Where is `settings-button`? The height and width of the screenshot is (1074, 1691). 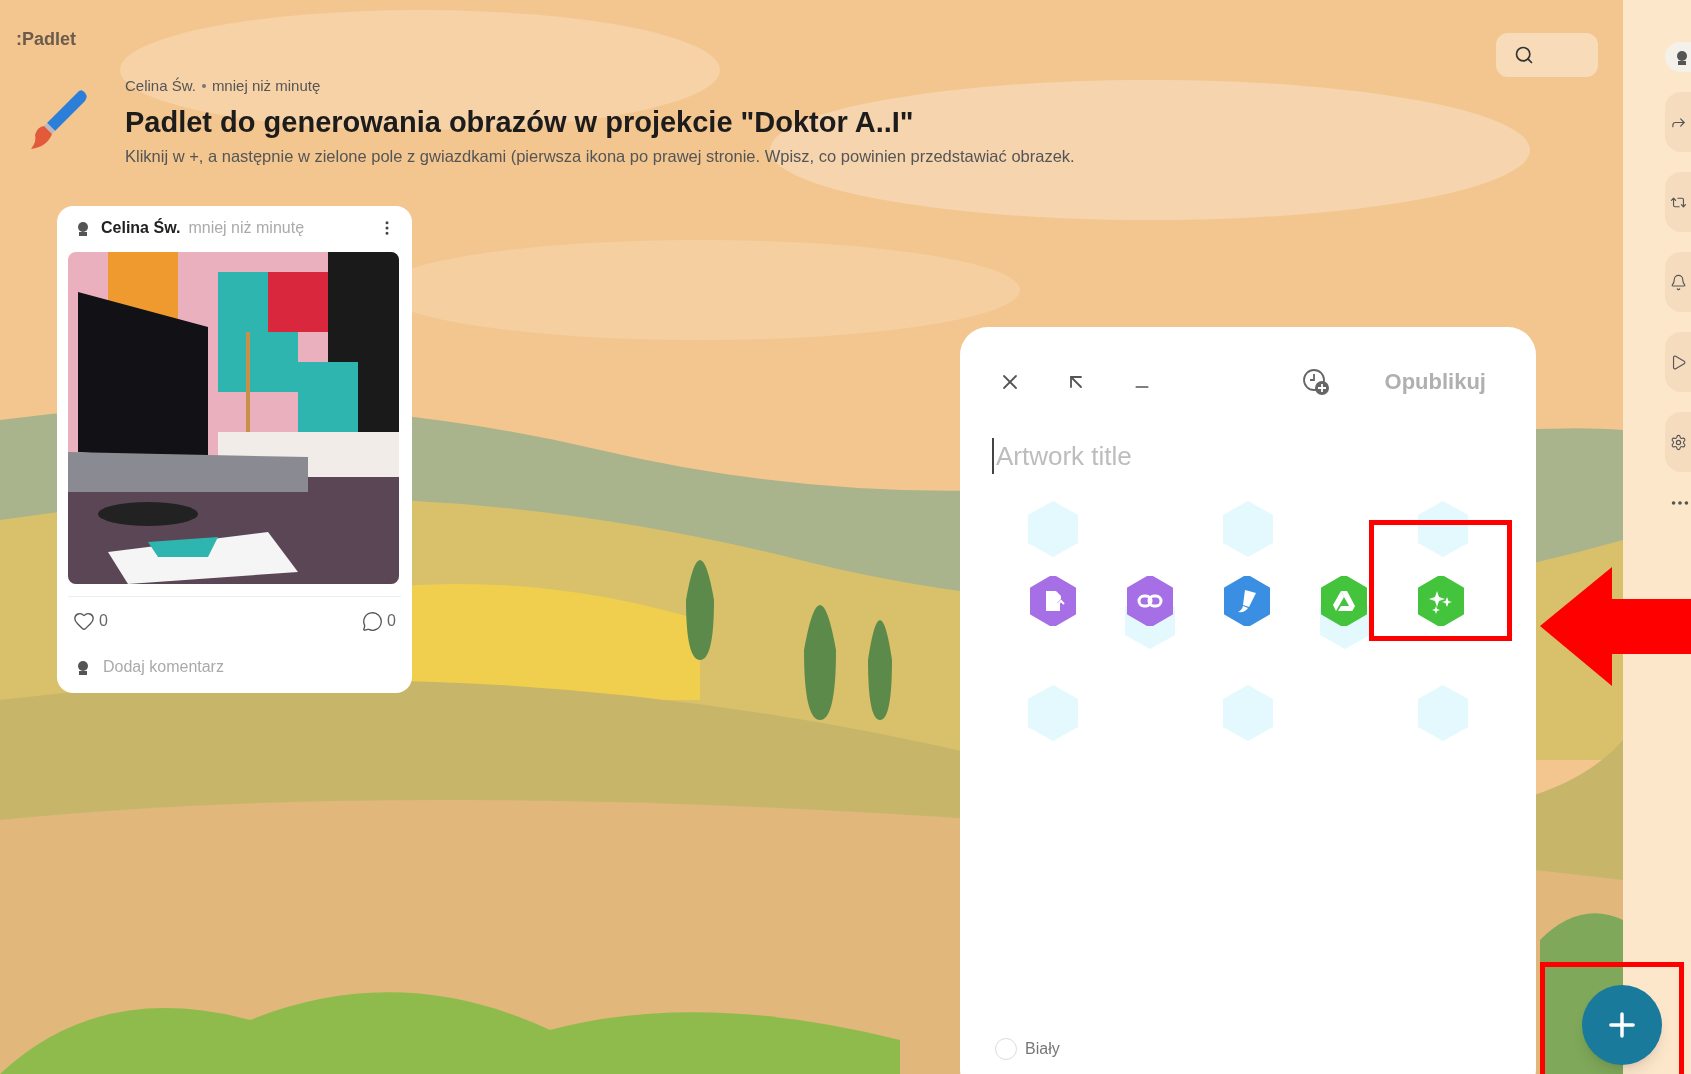 settings-button is located at coordinates (1678, 442).